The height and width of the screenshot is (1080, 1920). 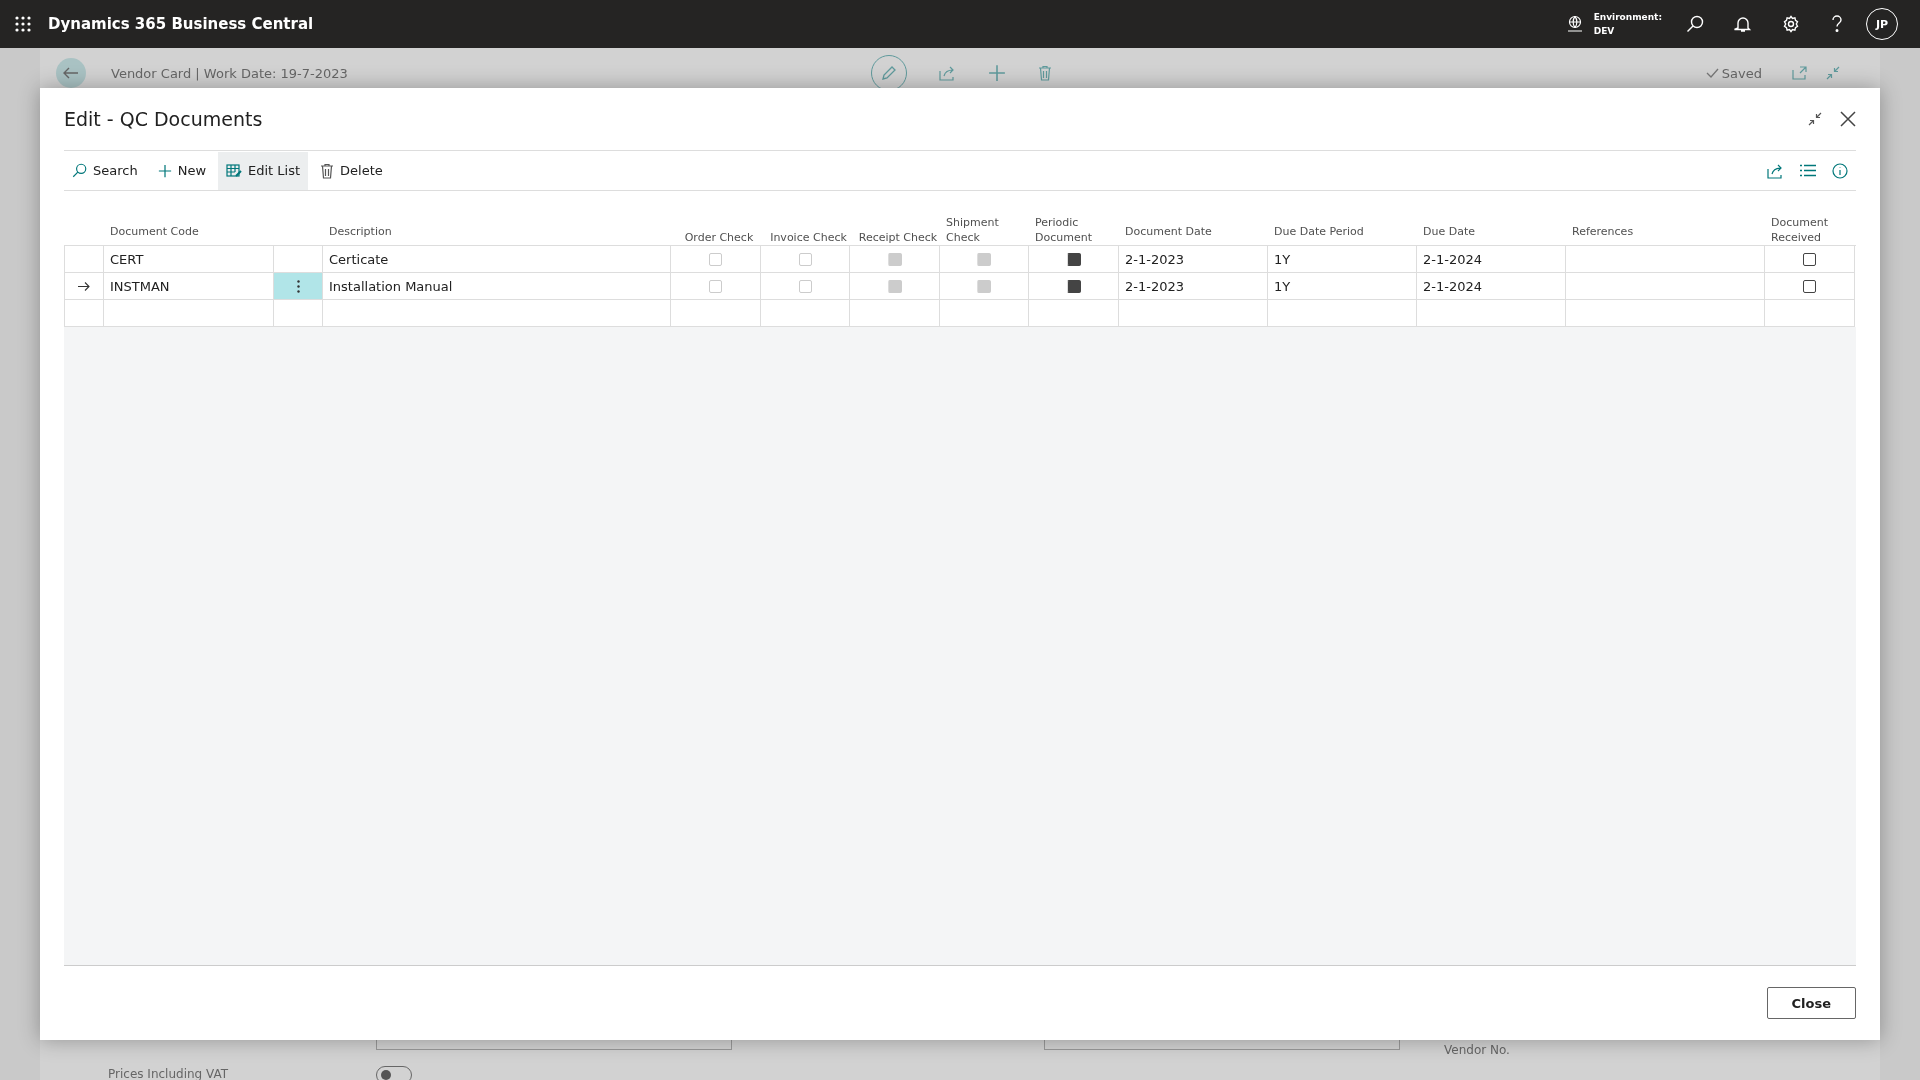 I want to click on plus-icon, so click(x=164, y=170).